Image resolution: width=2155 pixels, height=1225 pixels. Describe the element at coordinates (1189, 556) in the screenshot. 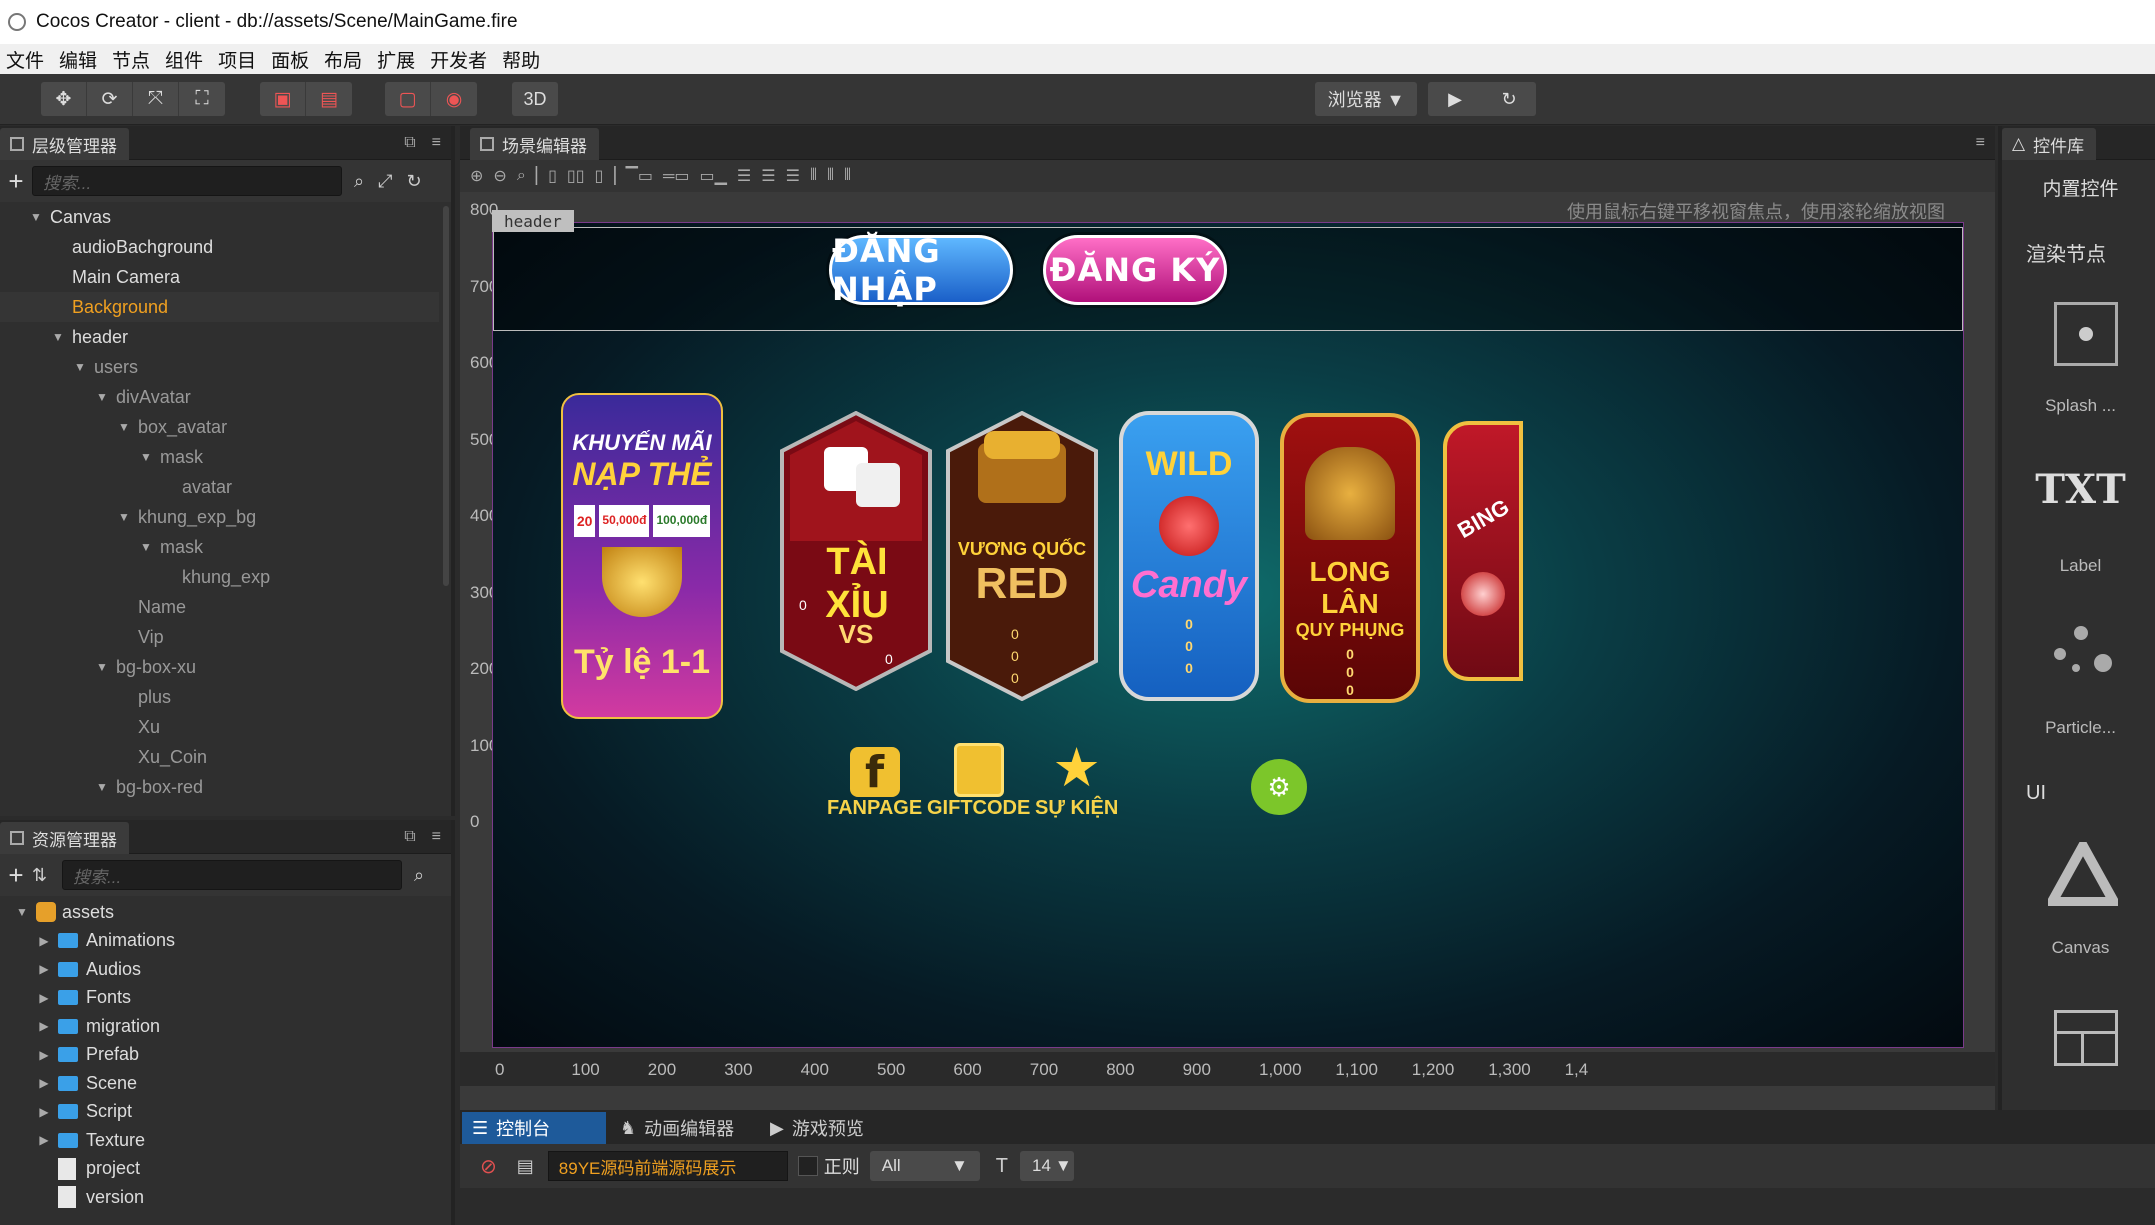

I see `candy-game: WILD Candy 0 0 0` at that location.